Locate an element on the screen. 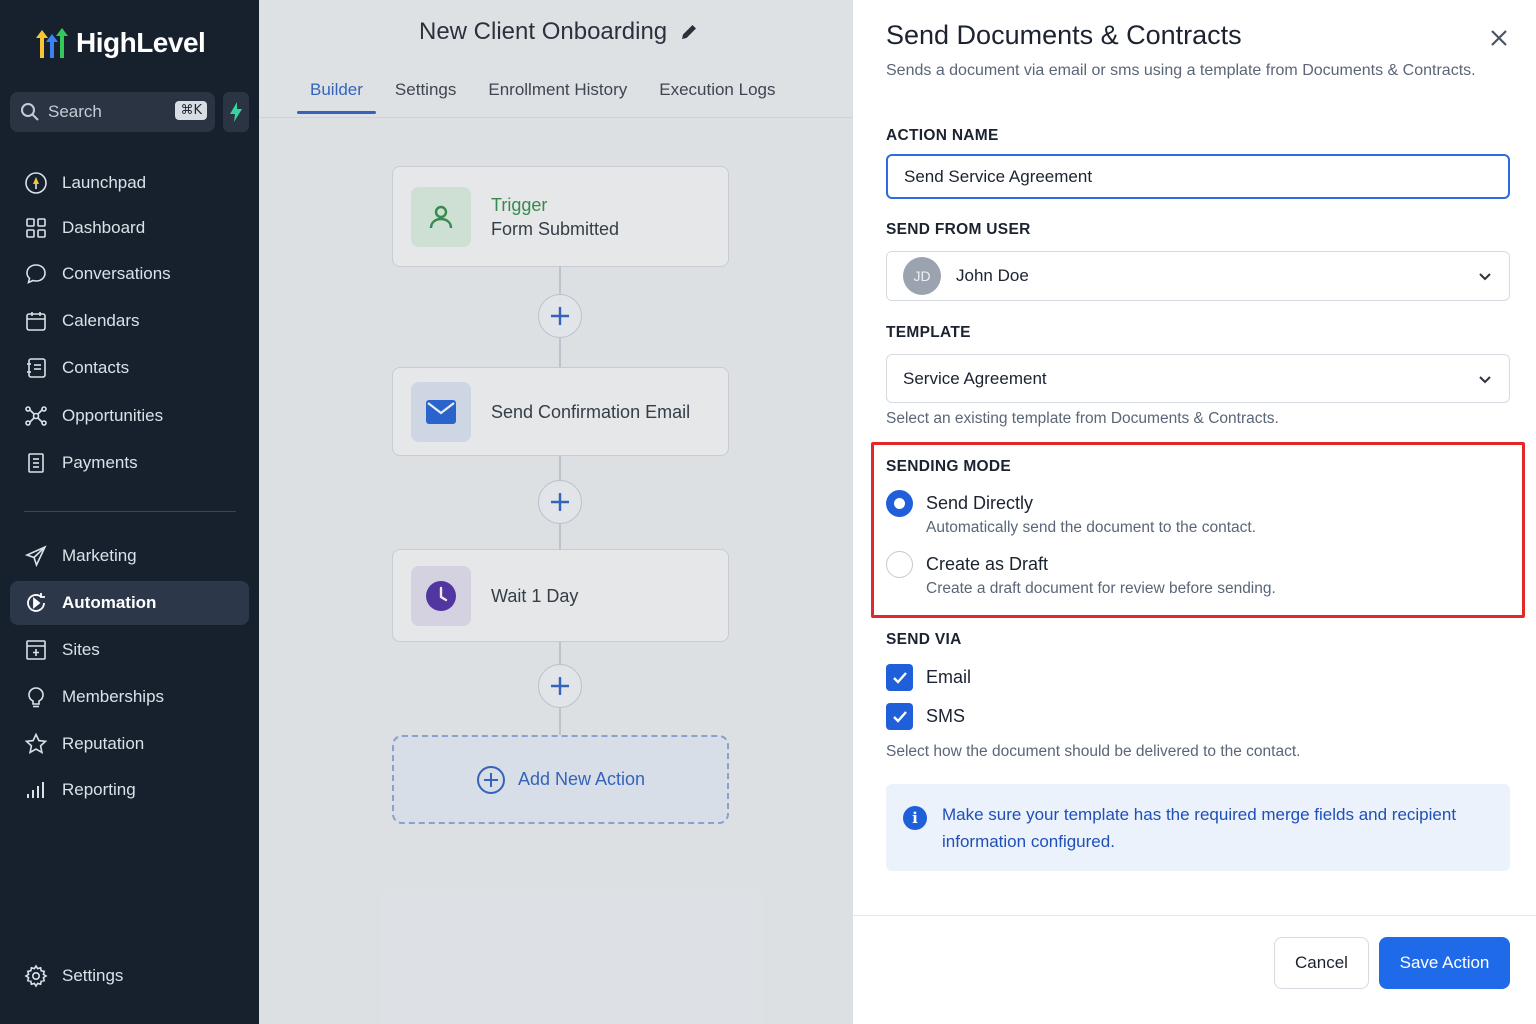 The height and width of the screenshot is (1024, 1536). opportunities-icon is located at coordinates (36, 416).